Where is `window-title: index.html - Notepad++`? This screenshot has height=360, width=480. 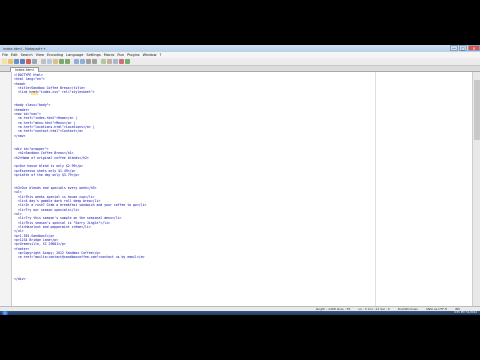 window-title: index.html - Notepad++ is located at coordinates (24, 48).